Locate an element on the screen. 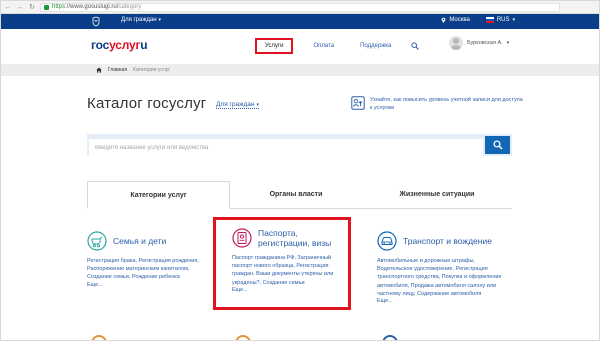 Image resolution: width=600 pixels, height=341 pixels. family-stroller-icon is located at coordinates (97, 241).